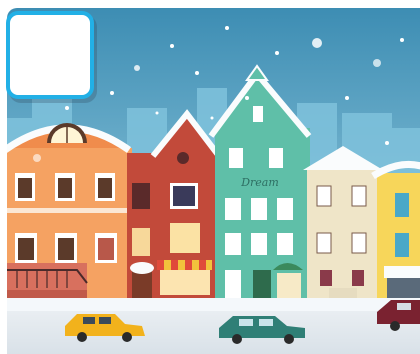 The width and height of the screenshot is (420, 354). I want to click on empty-item-slot, so click(50, 55).